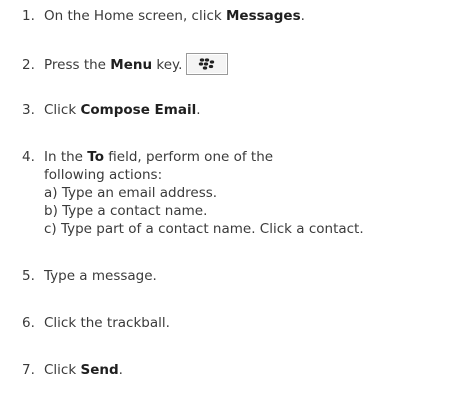 The width and height of the screenshot is (461, 406). What do you see at coordinates (100, 276) in the screenshot?
I see `step-text: Type a message.` at bounding box center [100, 276].